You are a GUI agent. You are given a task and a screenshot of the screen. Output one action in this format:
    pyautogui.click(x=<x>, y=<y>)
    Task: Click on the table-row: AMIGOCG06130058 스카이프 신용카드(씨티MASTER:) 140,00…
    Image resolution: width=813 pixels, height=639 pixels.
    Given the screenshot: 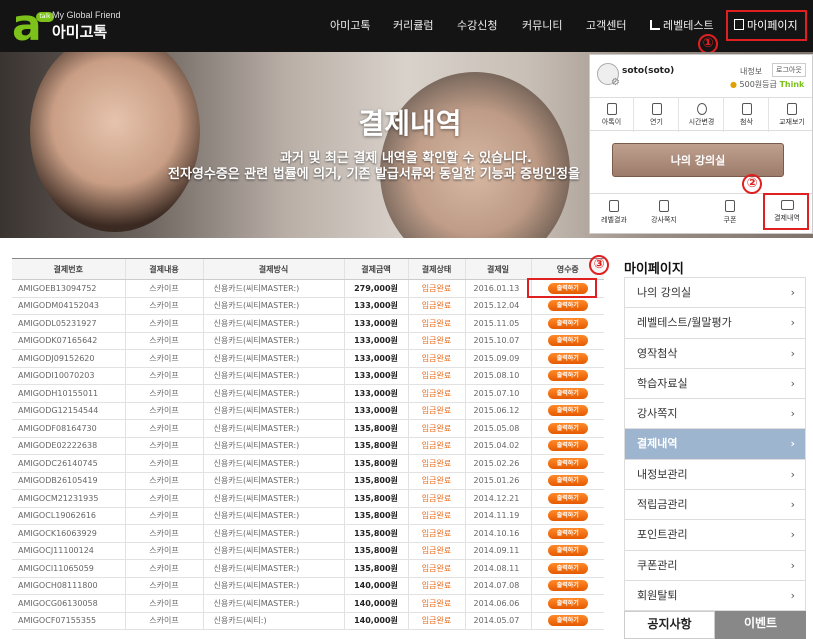 What is the action you would take?
    pyautogui.click(x=308, y=603)
    